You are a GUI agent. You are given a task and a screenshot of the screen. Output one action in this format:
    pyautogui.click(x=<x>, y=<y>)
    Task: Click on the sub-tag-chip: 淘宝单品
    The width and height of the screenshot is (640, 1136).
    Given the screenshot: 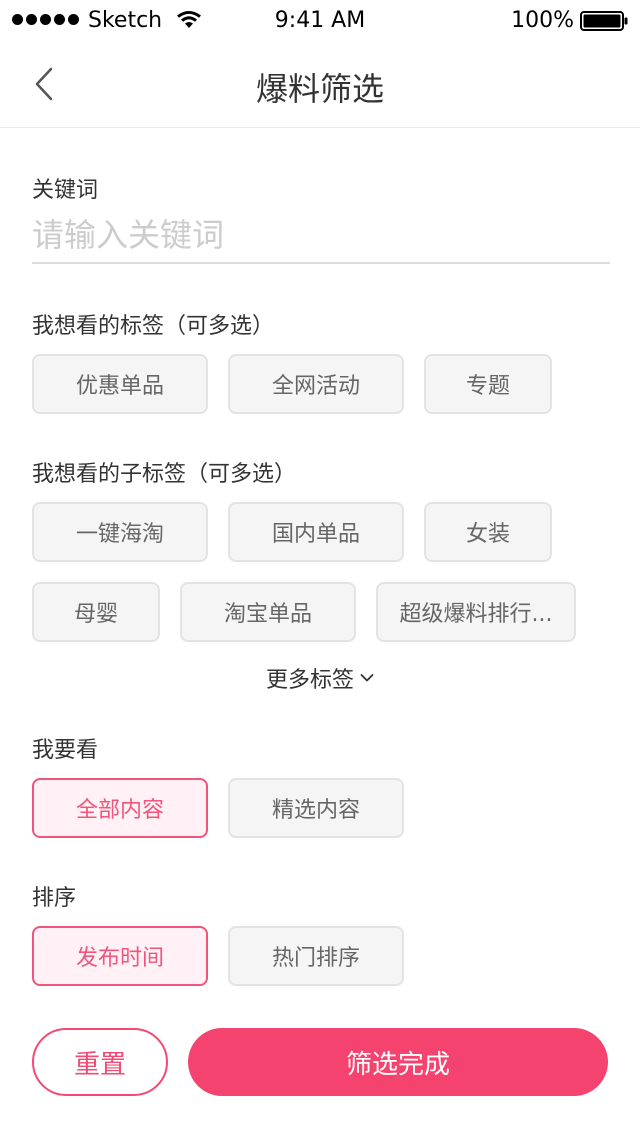 What is the action you would take?
    pyautogui.click(x=268, y=612)
    